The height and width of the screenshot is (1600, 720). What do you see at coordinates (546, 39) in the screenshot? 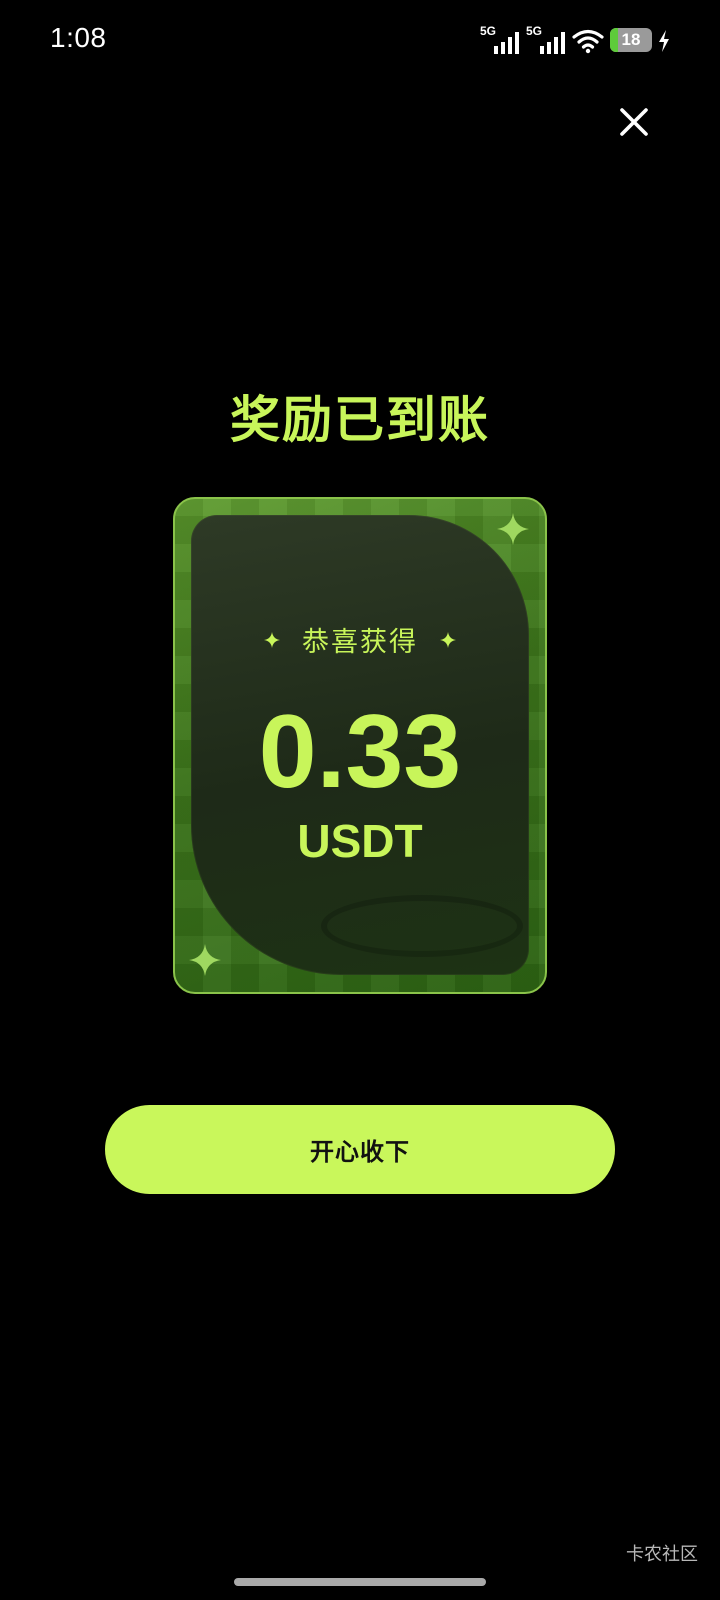
I see `sim2-signal-icon: 5G` at bounding box center [546, 39].